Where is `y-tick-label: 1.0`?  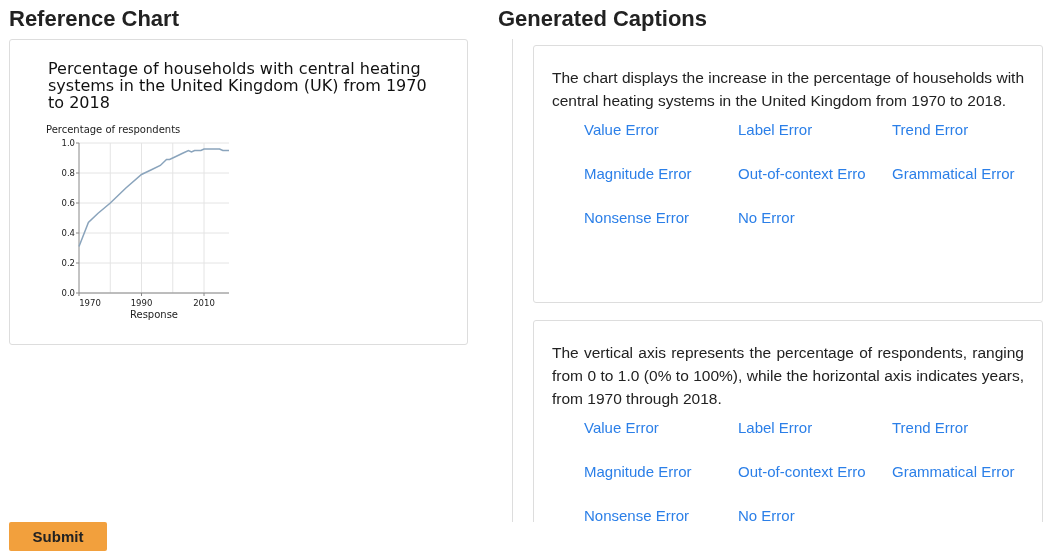 y-tick-label: 1.0 is located at coordinates (68, 143).